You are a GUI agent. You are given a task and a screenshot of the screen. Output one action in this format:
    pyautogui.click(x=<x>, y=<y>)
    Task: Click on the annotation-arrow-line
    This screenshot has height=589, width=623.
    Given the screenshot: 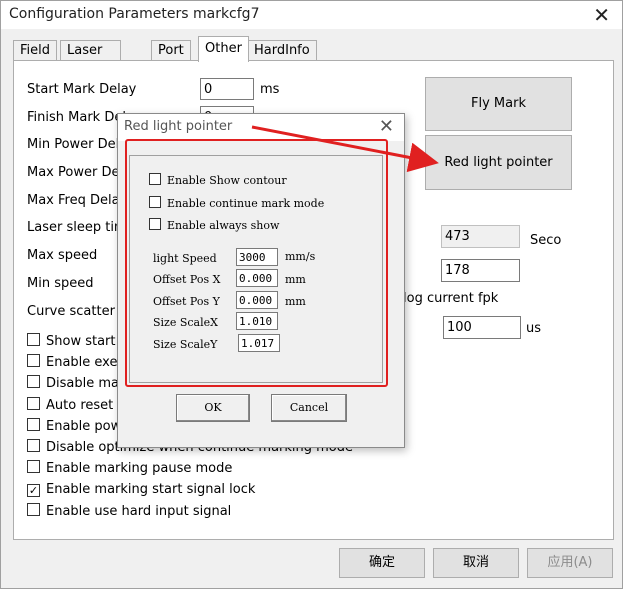 What is the action you would take?
    pyautogui.click(x=345, y=149)
    